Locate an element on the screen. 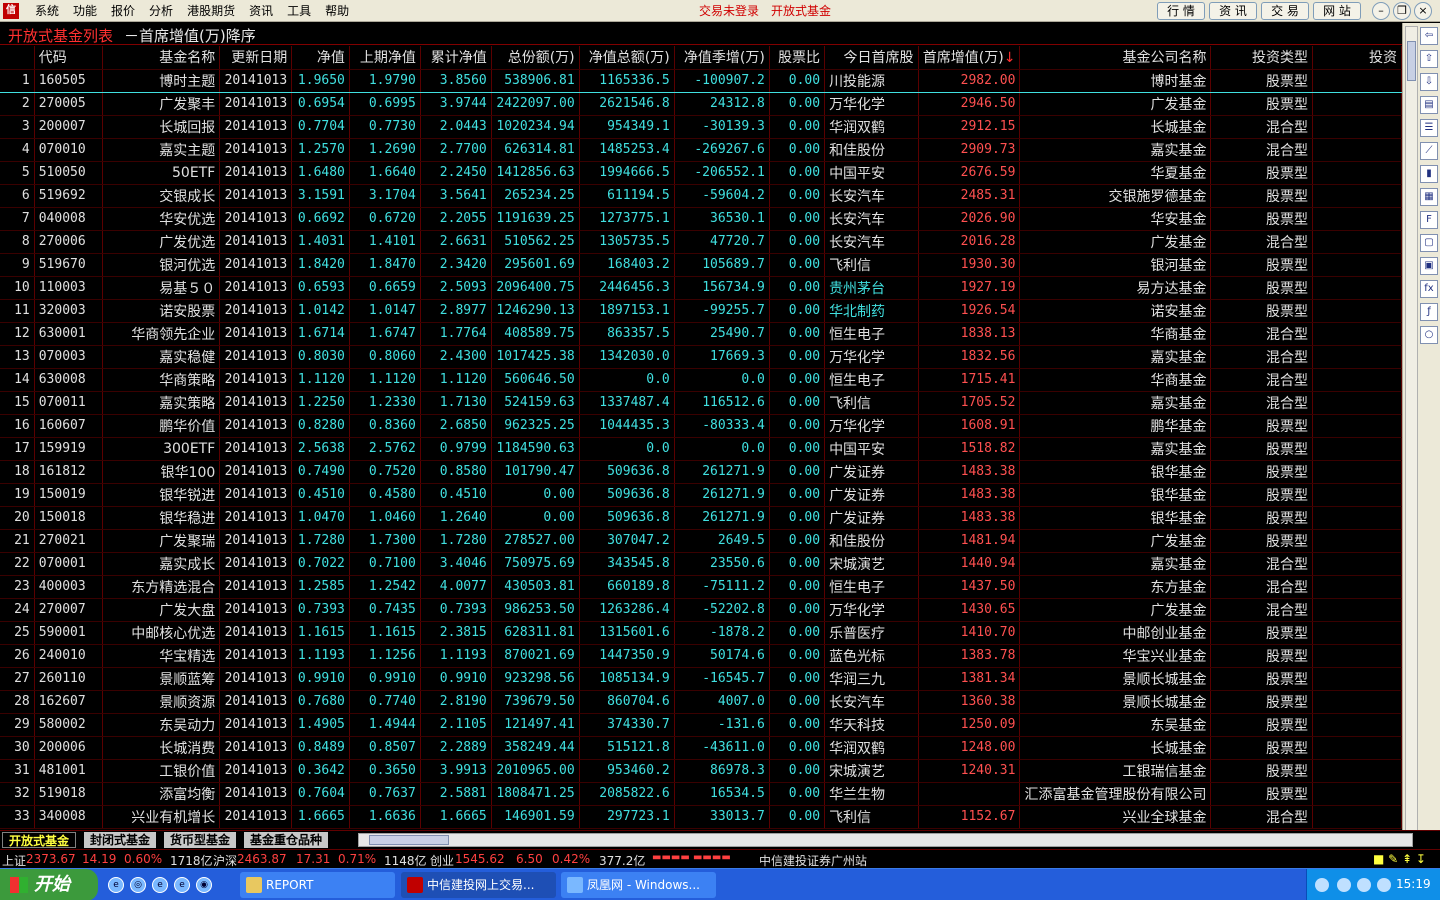  menu-item: 资讯 is located at coordinates (261, 11).